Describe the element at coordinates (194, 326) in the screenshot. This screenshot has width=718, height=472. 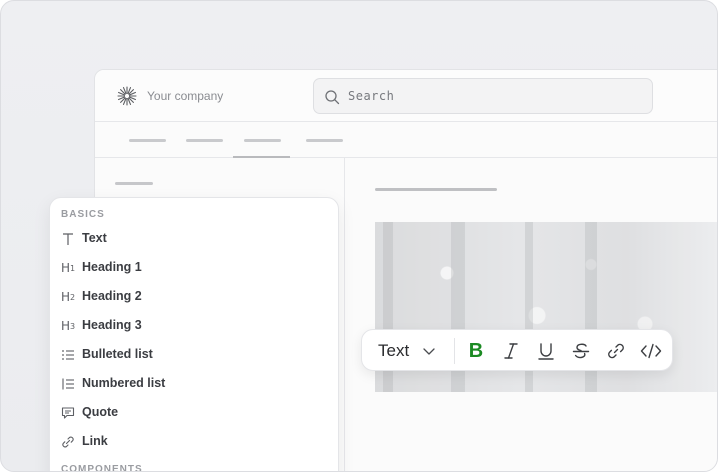
I see `menu-item-heading-3: H3 Heading 3` at that location.